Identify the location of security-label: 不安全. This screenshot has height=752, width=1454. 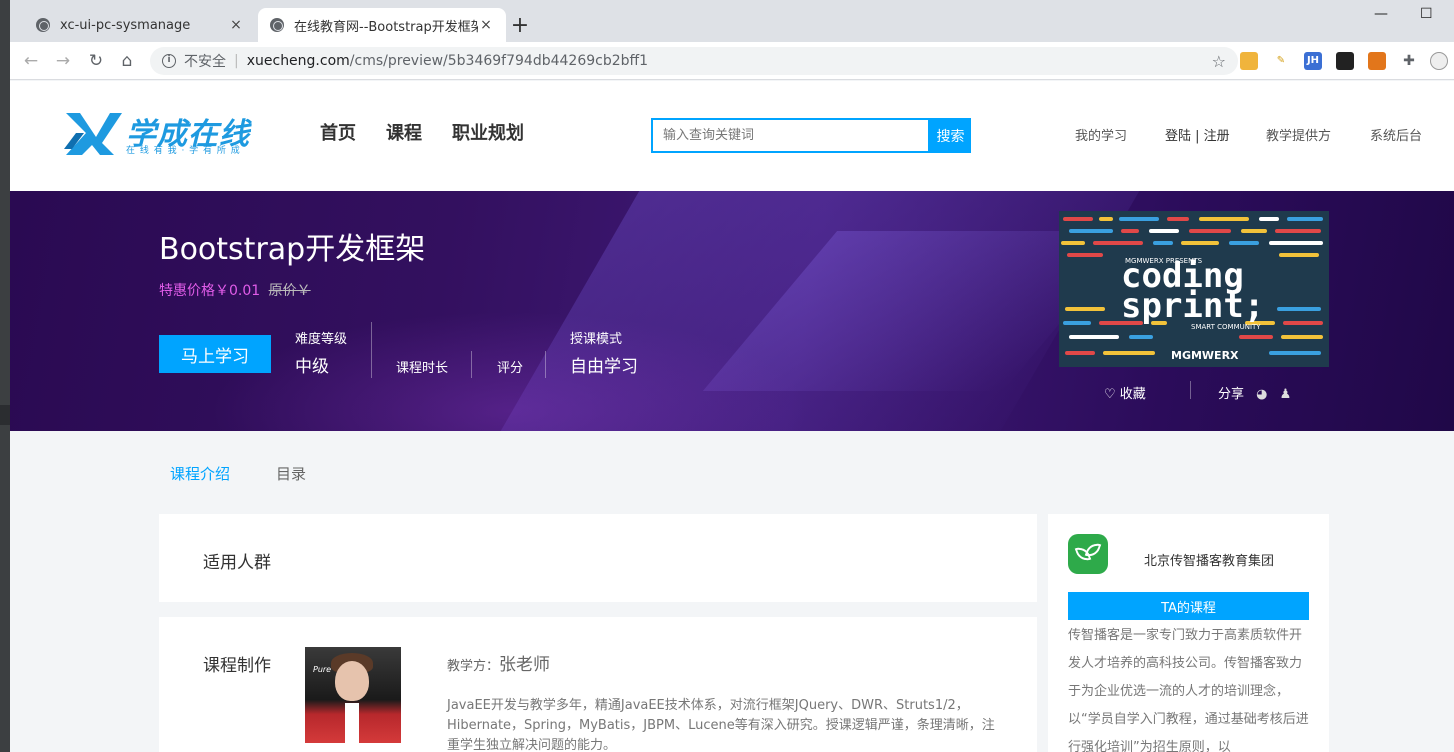
(205, 62).